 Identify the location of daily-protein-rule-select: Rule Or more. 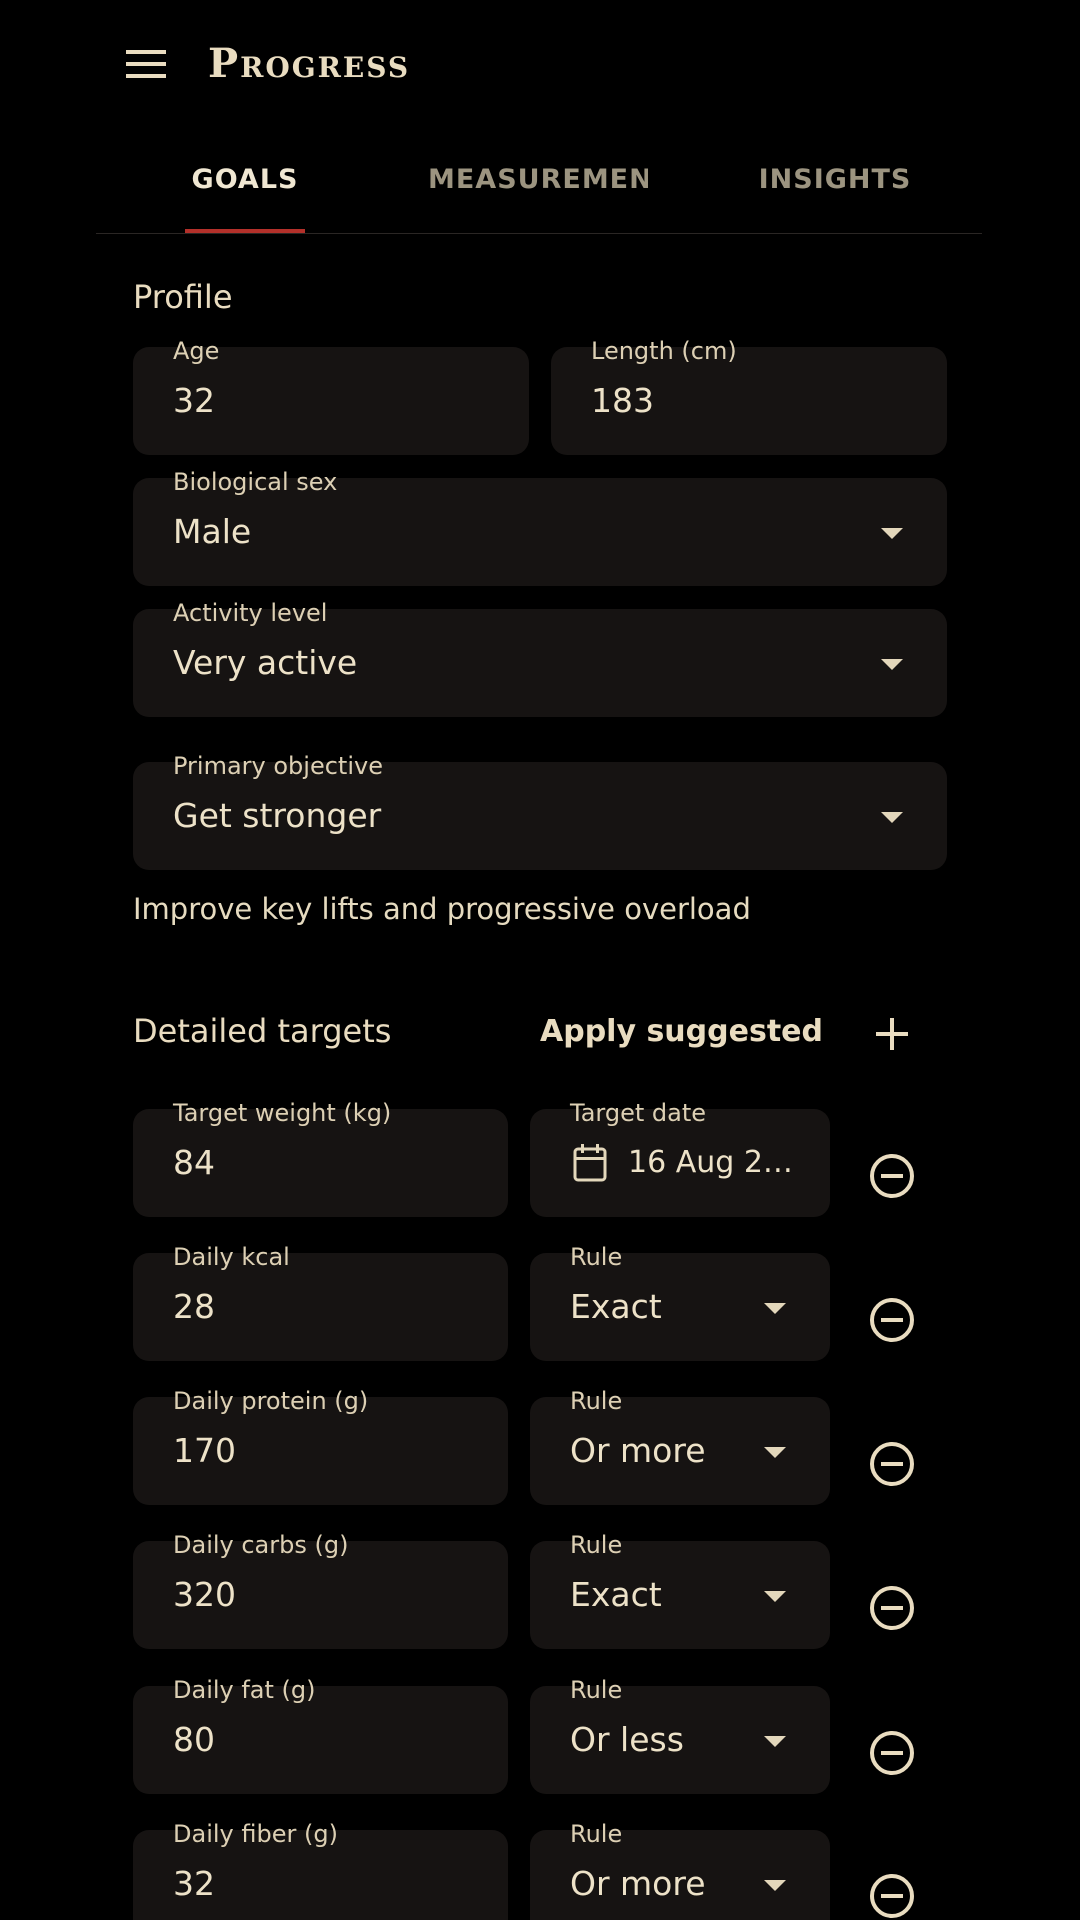
(680, 1446).